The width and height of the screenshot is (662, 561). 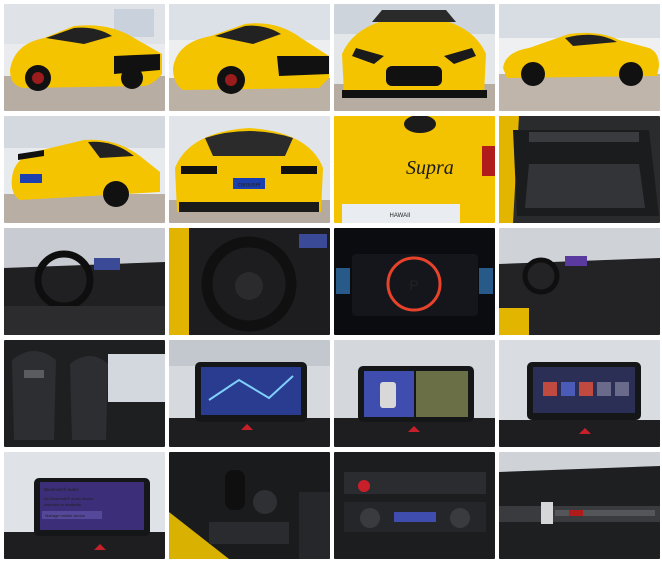 What do you see at coordinates (65, 515) in the screenshot?
I see `notification-button-label: Manage mobile device` at bounding box center [65, 515].